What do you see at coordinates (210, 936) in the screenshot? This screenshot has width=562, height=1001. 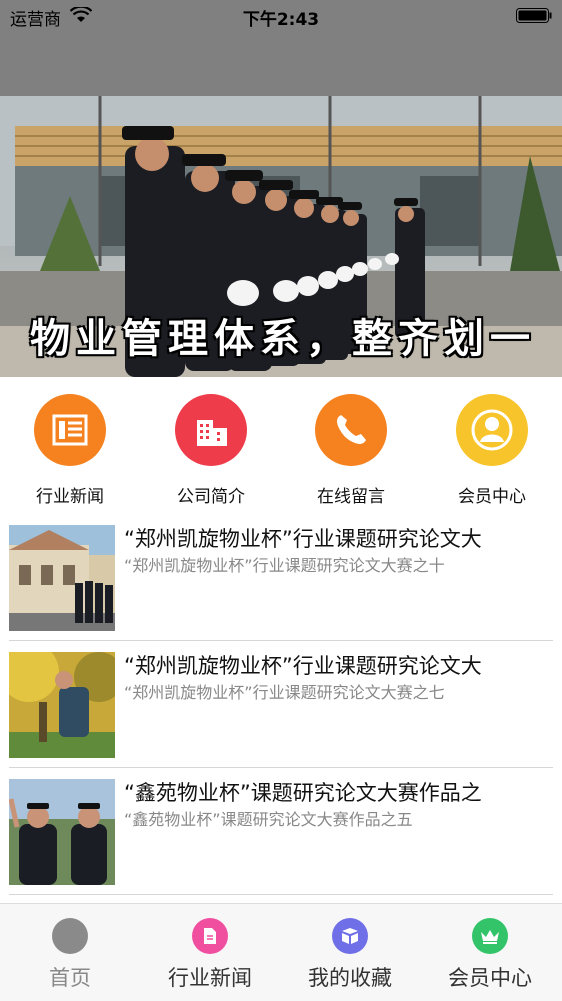 I see `document-icon` at bounding box center [210, 936].